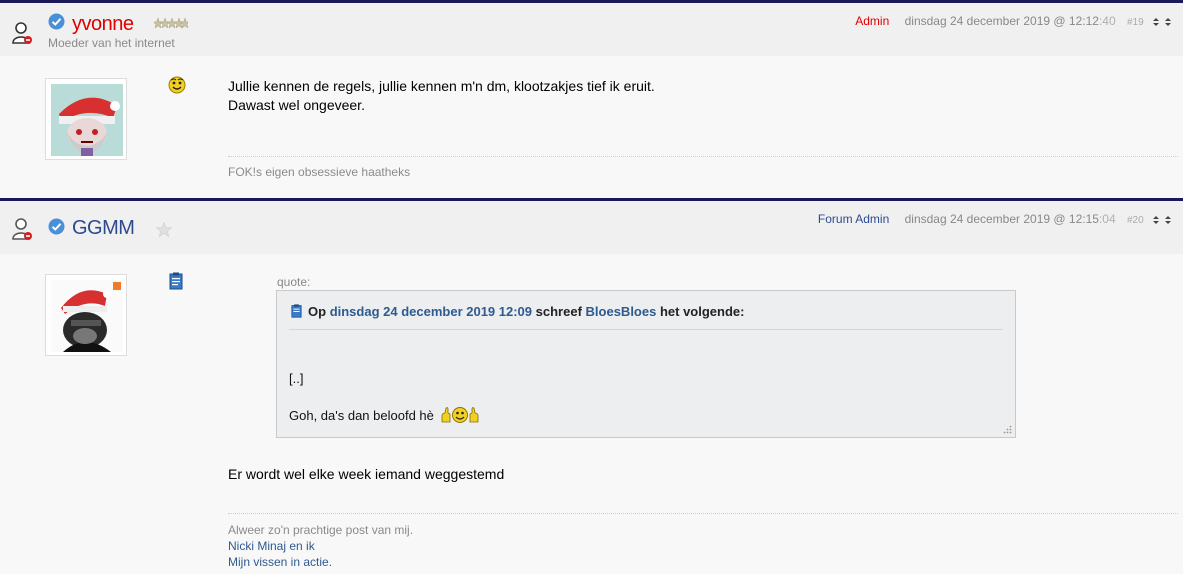 The height and width of the screenshot is (574, 1183). Describe the element at coordinates (1002, 219) in the screenshot. I see `post-date: dinsdag 24 december 2019 @ 12:15` at that location.